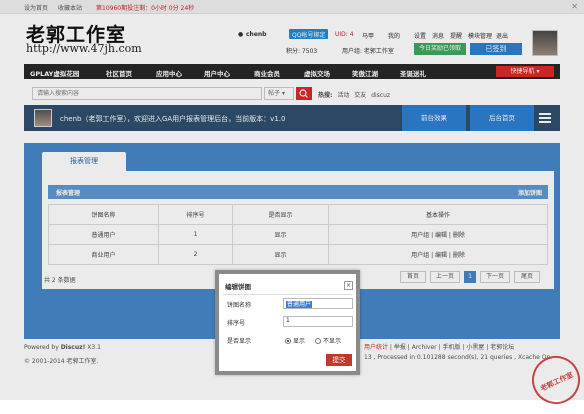  I want to click on pie-name-field: 普通用户, so click(318, 303).